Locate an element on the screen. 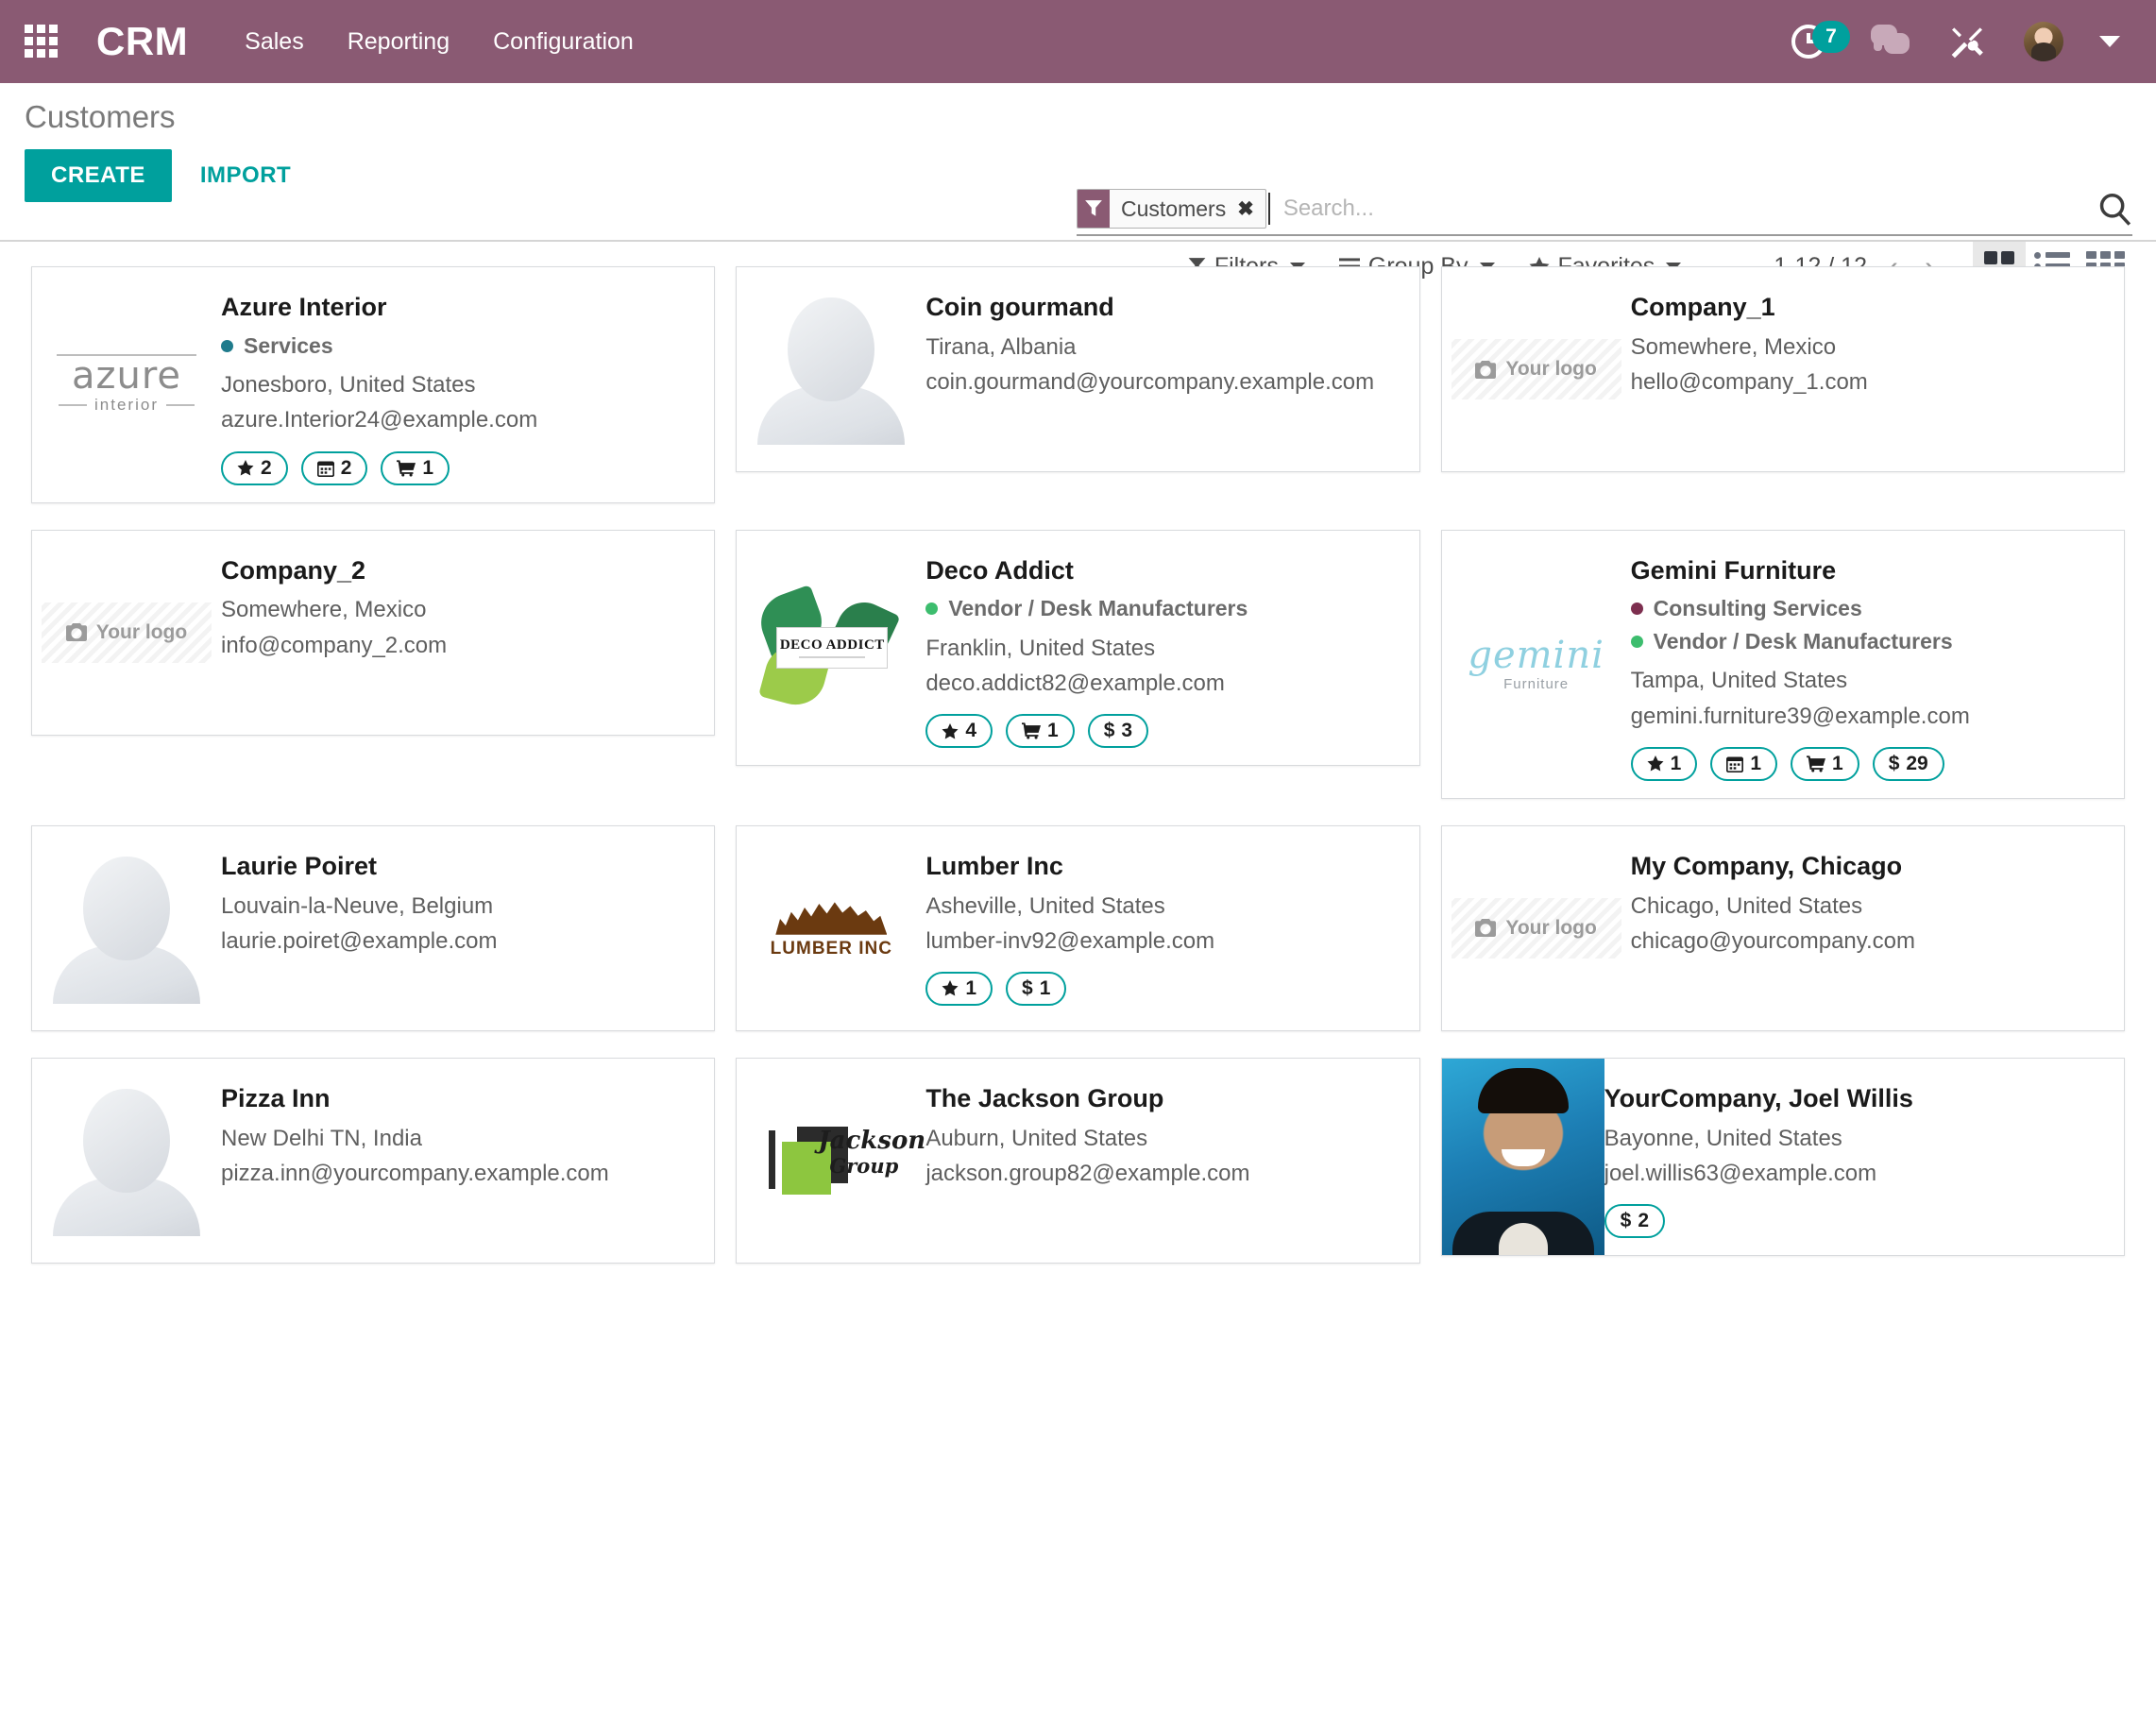 Image resolution: width=2156 pixels, height=1731 pixels. card-tags: Vendor / Desk Manufacturers is located at coordinates (1161, 608).